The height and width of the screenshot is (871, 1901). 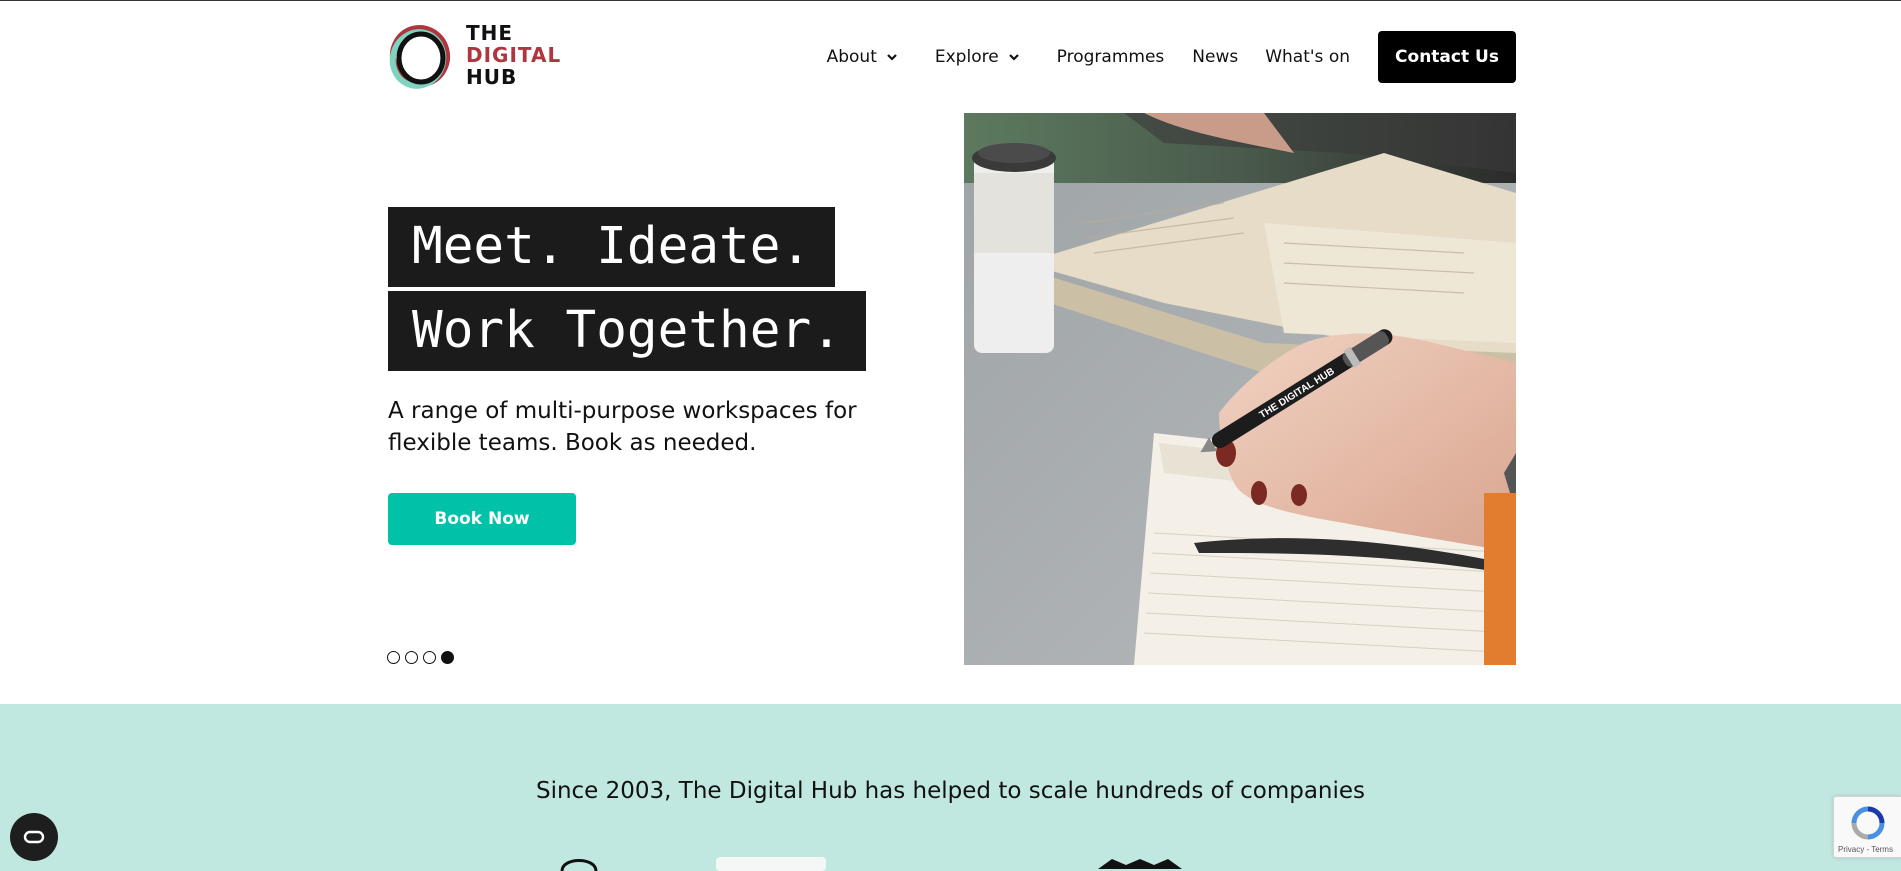 What do you see at coordinates (627, 331) in the screenshot?
I see `headline-line-2: Work Together.` at bounding box center [627, 331].